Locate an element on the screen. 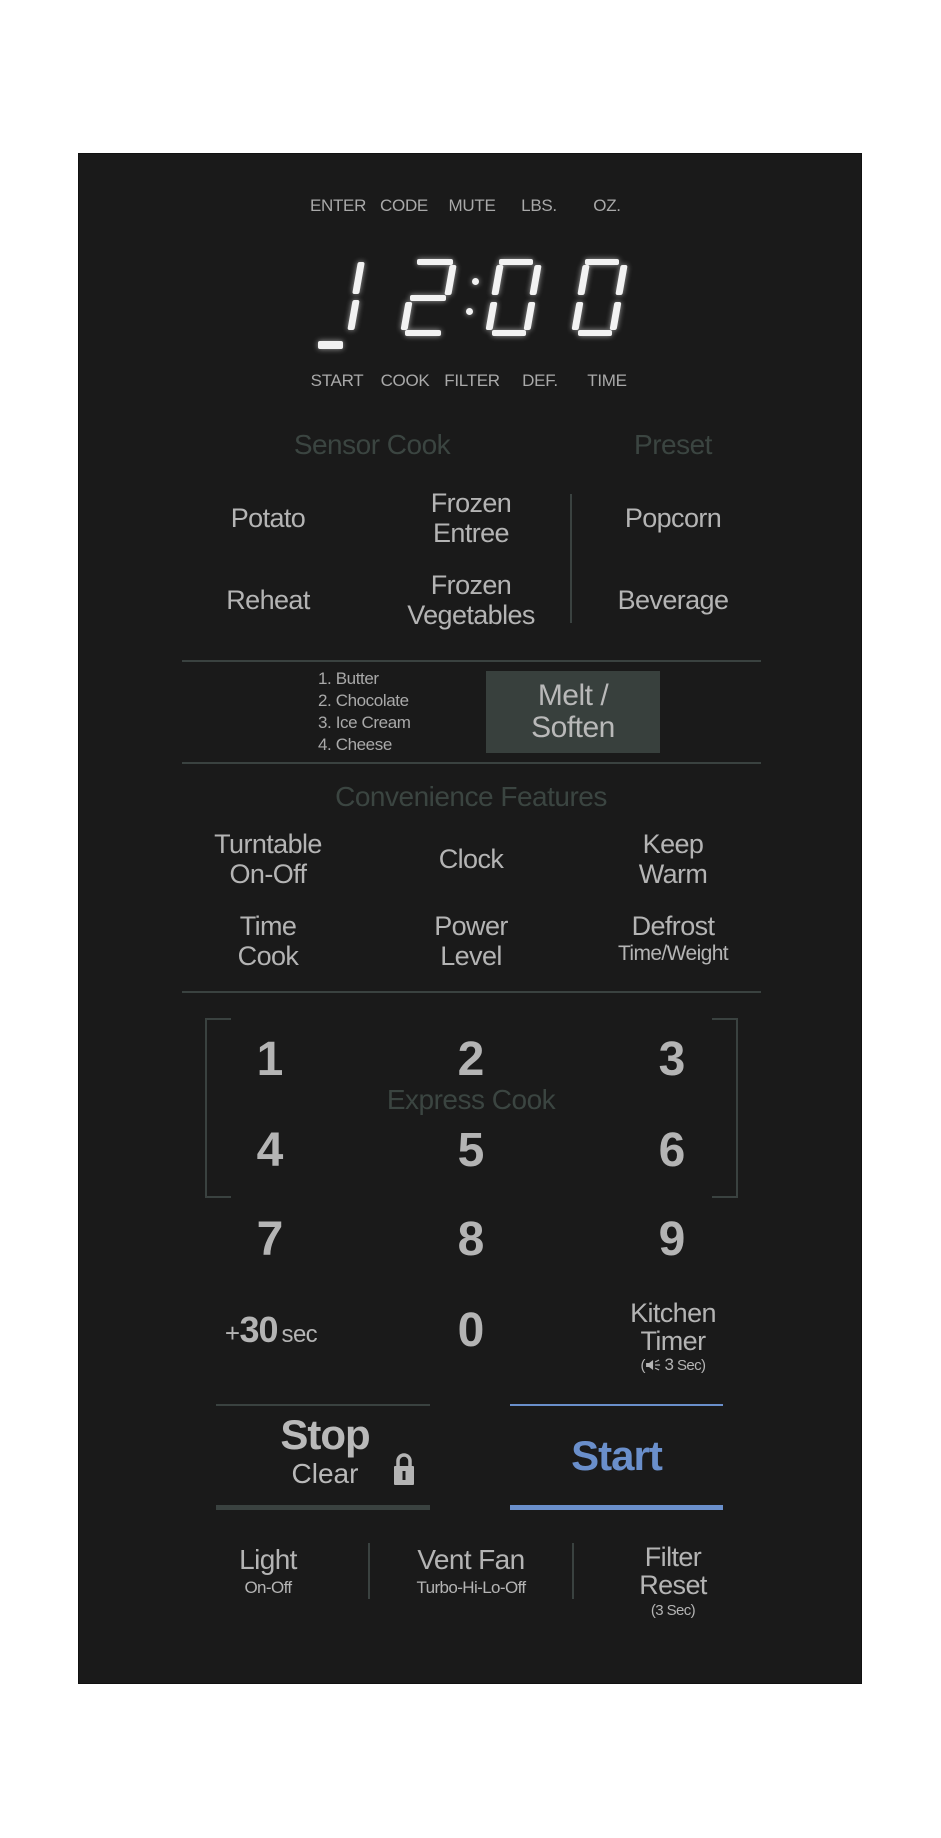 This screenshot has width=941, height=1838. frozen-entree-label-2: Entree is located at coordinates (471, 533).